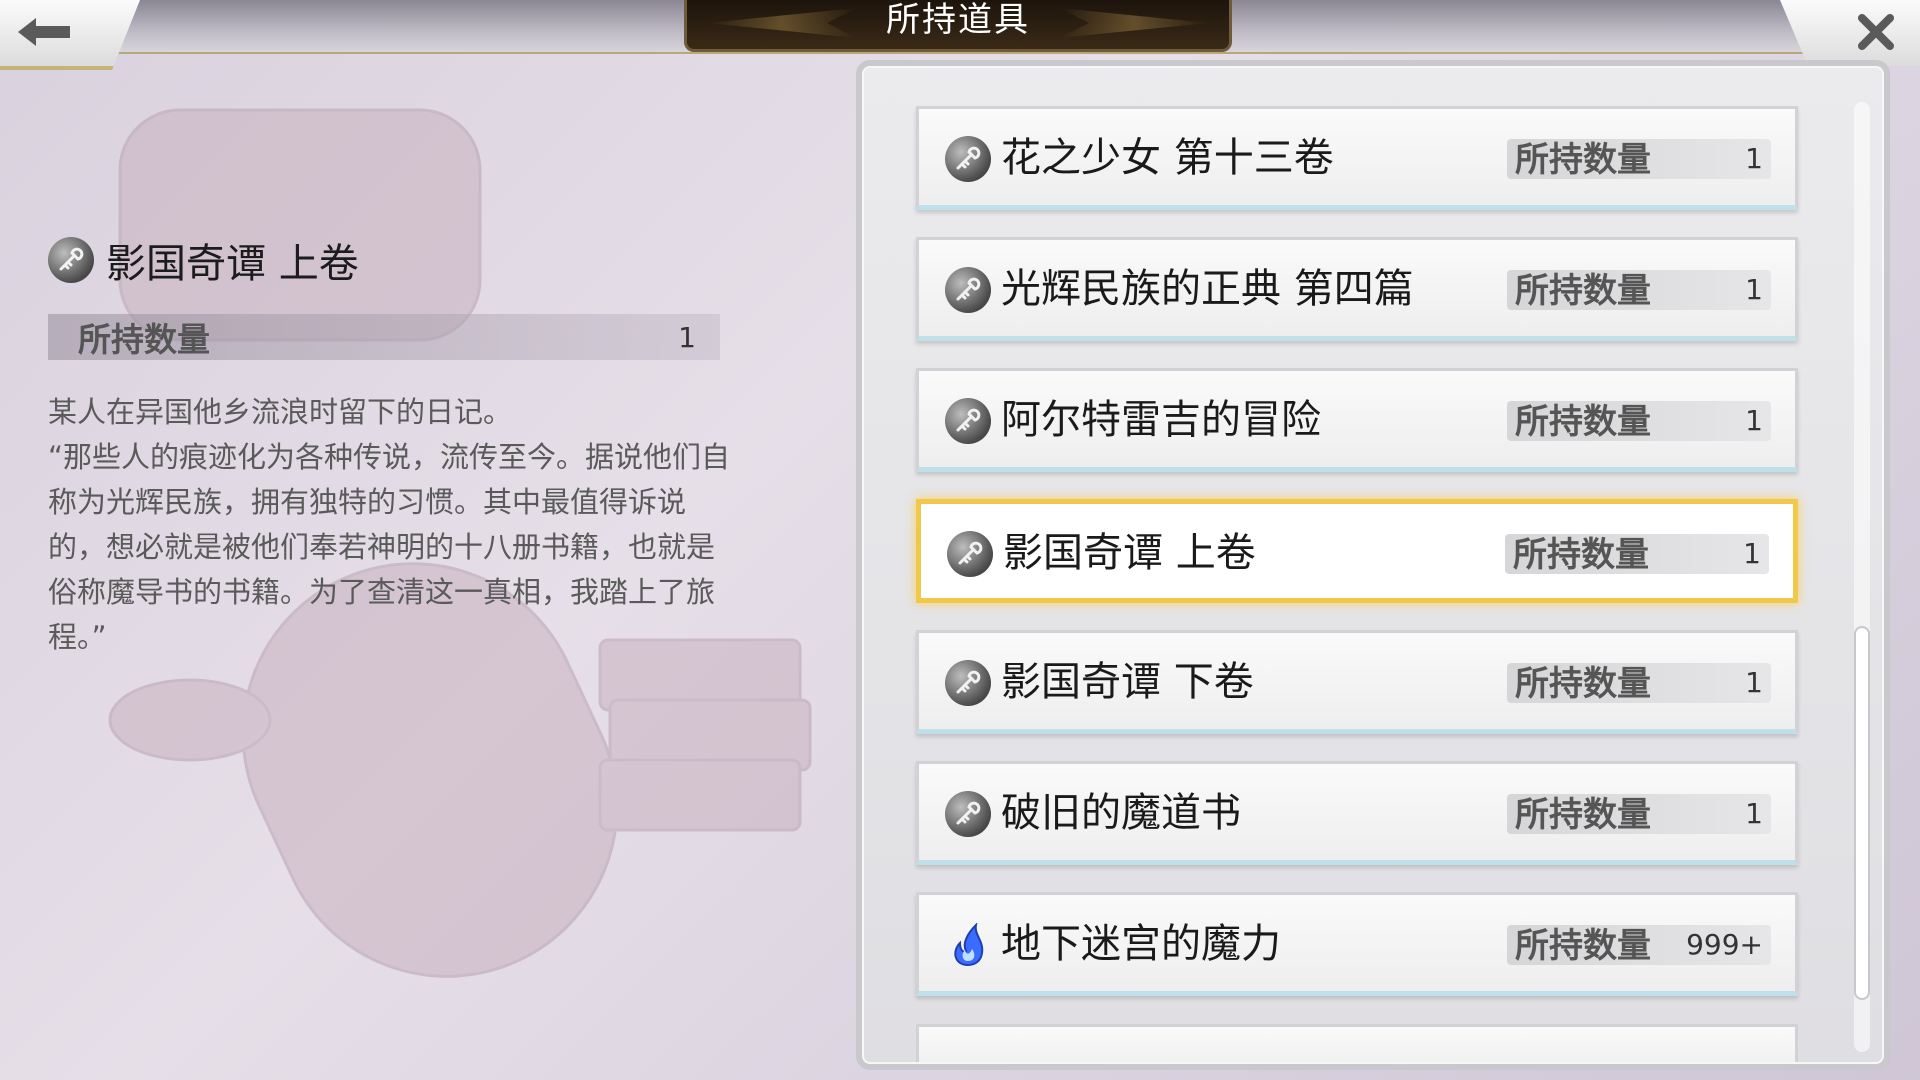 This screenshot has height=1080, width=1920. Describe the element at coordinates (1357, 944) in the screenshot. I see `list-item: 地下迷宫的魔力 所持数量 999+` at that location.